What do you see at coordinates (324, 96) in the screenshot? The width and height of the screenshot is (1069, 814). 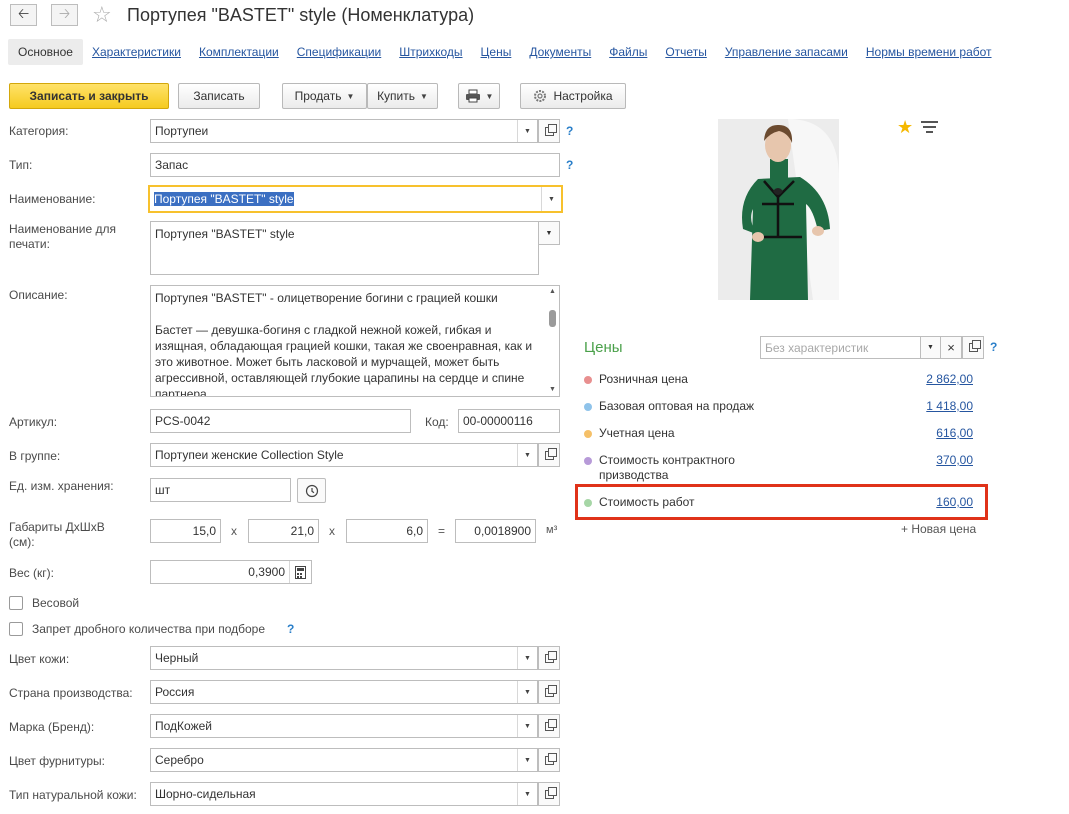 I see `sell-button: Продать ▼` at bounding box center [324, 96].